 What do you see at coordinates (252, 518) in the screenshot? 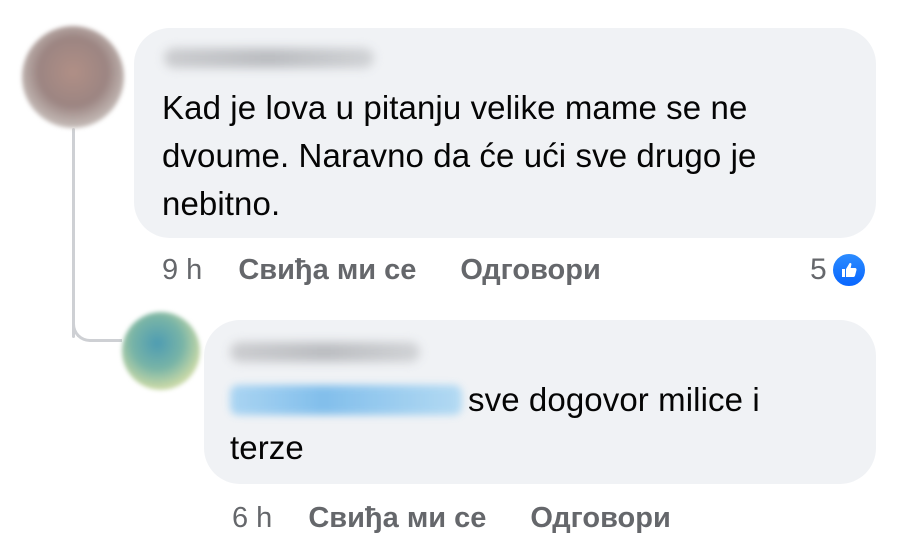
I see `reply-timestamp: 6 h` at bounding box center [252, 518].